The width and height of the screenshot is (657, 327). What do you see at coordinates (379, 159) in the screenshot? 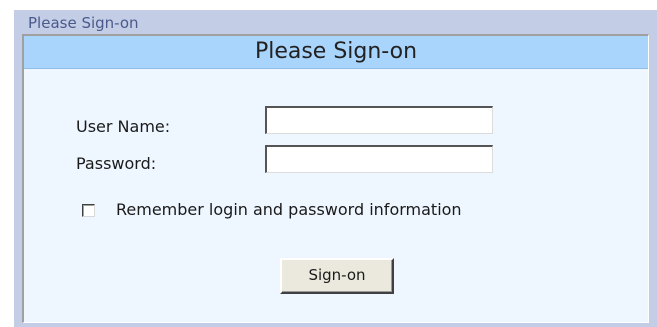
I see `password-input` at bounding box center [379, 159].